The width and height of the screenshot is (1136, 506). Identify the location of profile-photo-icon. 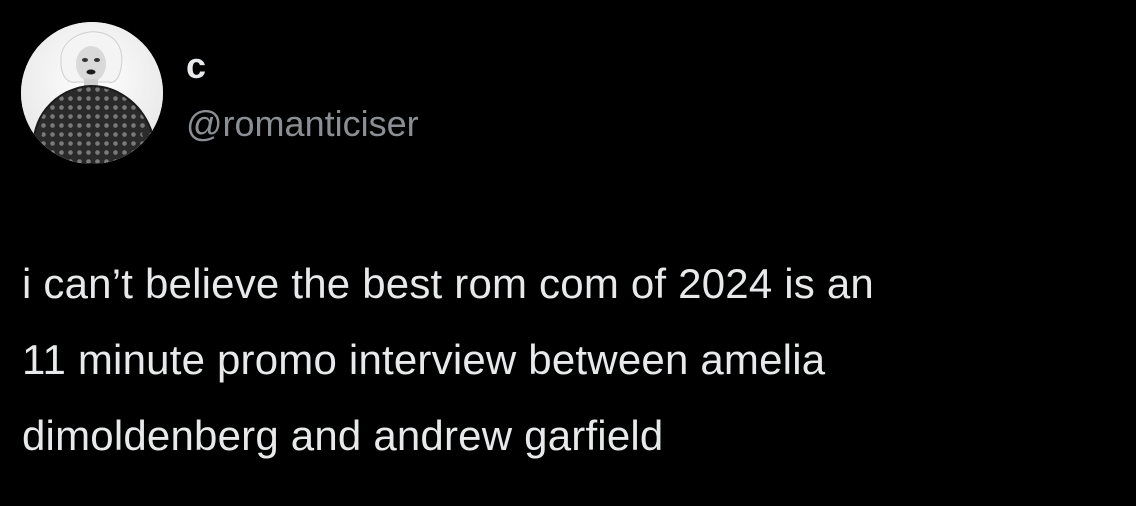
(92, 93).